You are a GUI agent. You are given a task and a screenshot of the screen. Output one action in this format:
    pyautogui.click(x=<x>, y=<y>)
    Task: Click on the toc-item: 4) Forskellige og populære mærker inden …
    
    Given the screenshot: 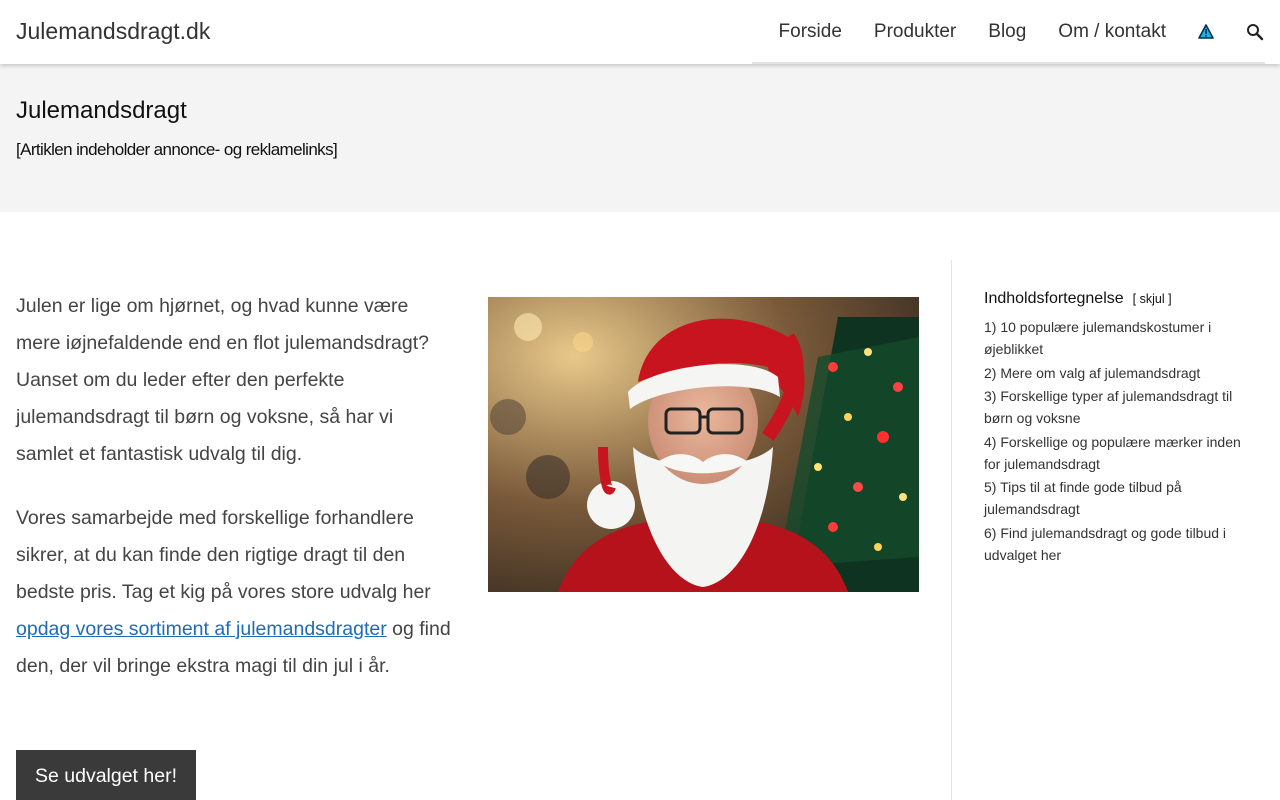 What is the action you would take?
    pyautogui.click(x=1119, y=453)
    